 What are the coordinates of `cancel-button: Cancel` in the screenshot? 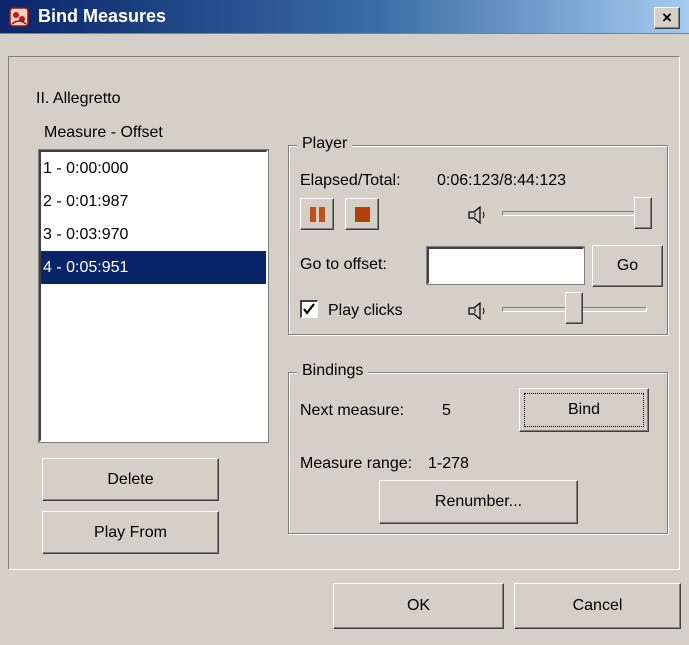 It's located at (597, 606).